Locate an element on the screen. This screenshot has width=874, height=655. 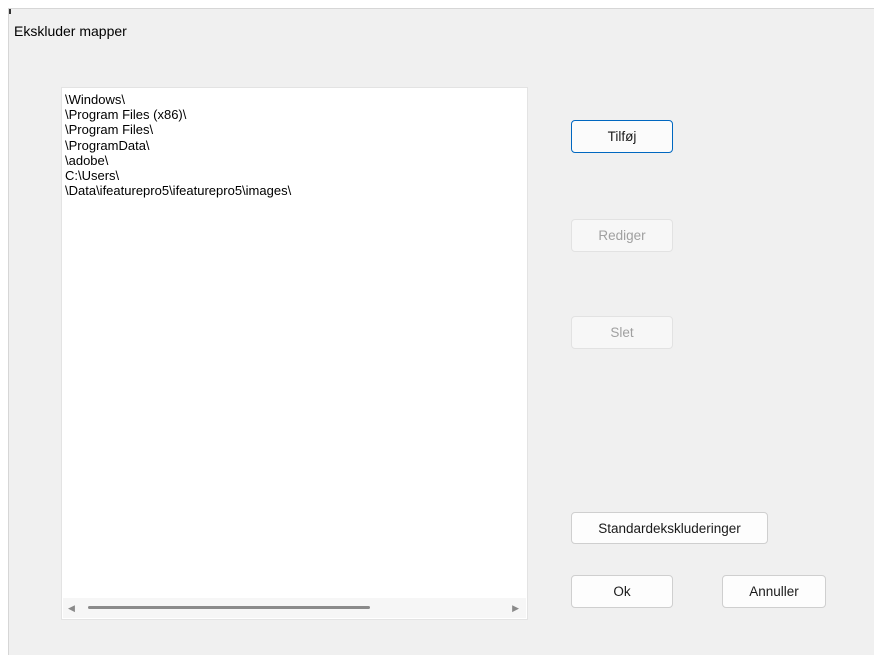
window-corner-mark is located at coordinates (10, 11).